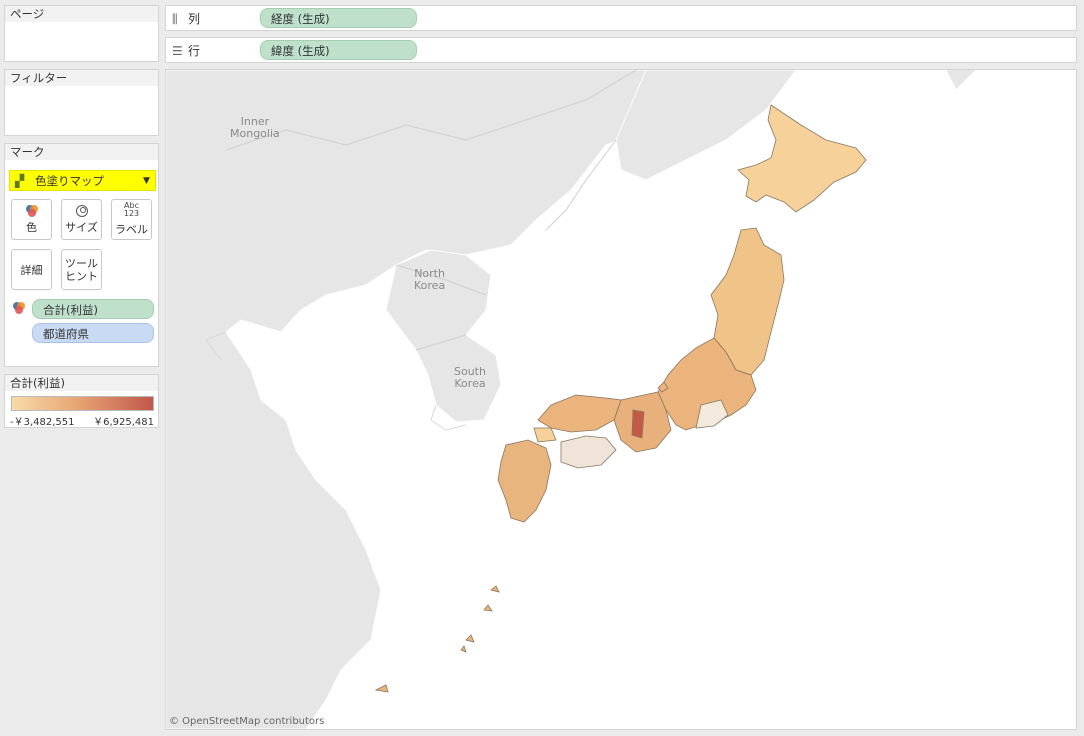 Image resolution: width=1084 pixels, height=736 pixels. I want to click on south-korea-label: South Korea, so click(470, 378).